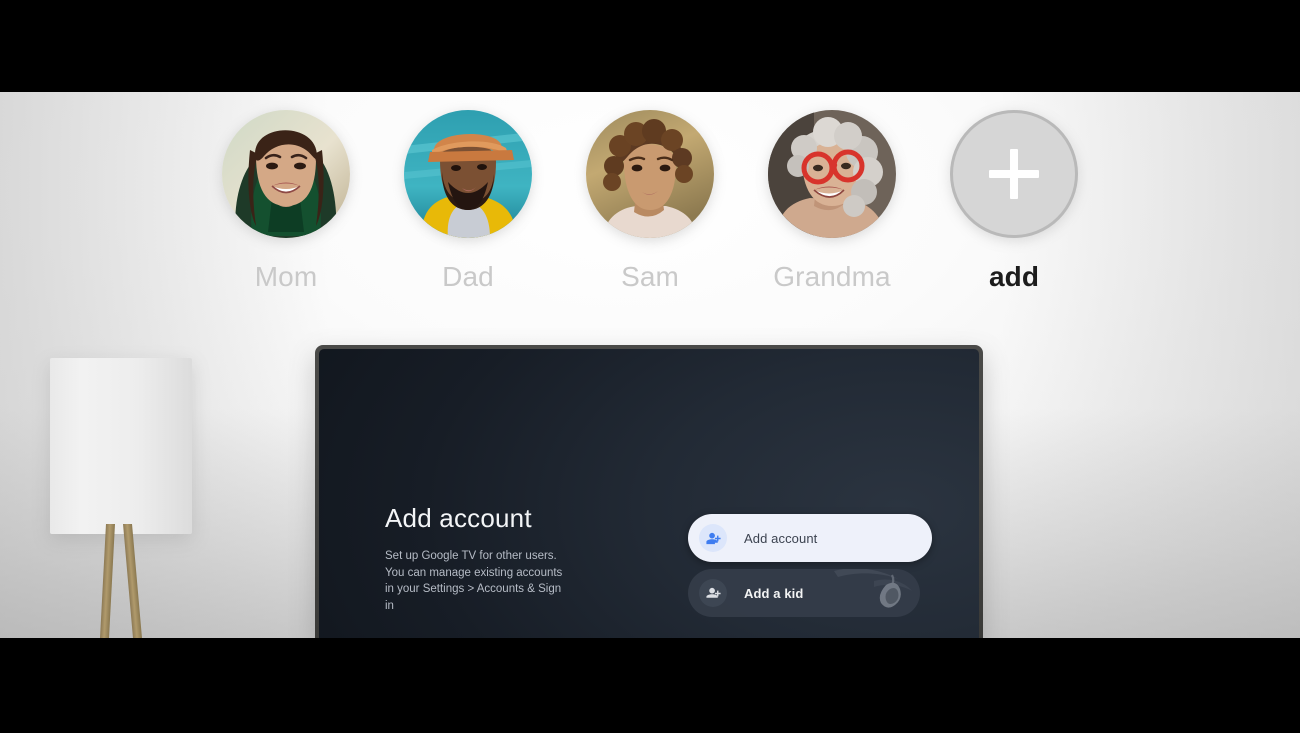 Image resolution: width=1300 pixels, height=733 pixels. Describe the element at coordinates (458, 518) in the screenshot. I see `page-title: Add account` at that location.